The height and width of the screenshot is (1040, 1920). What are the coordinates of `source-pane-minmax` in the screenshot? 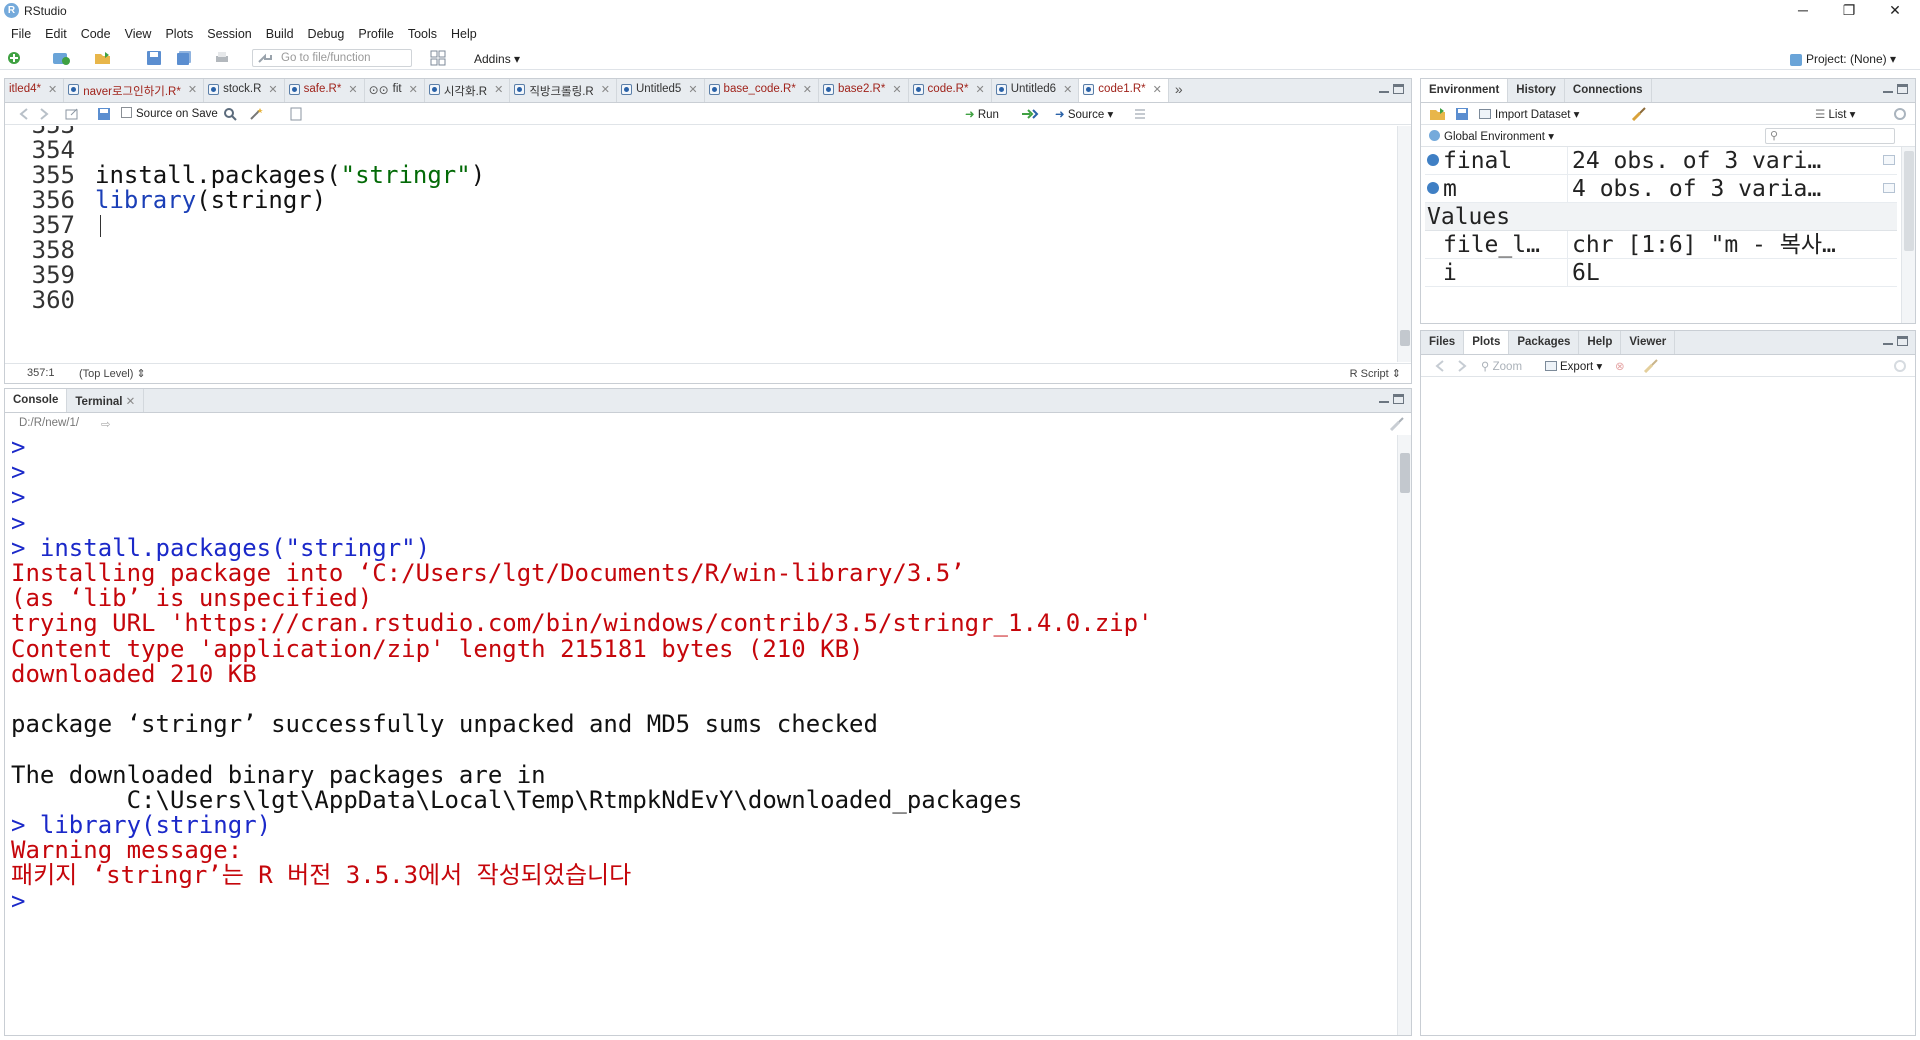 It's located at (1392, 91).